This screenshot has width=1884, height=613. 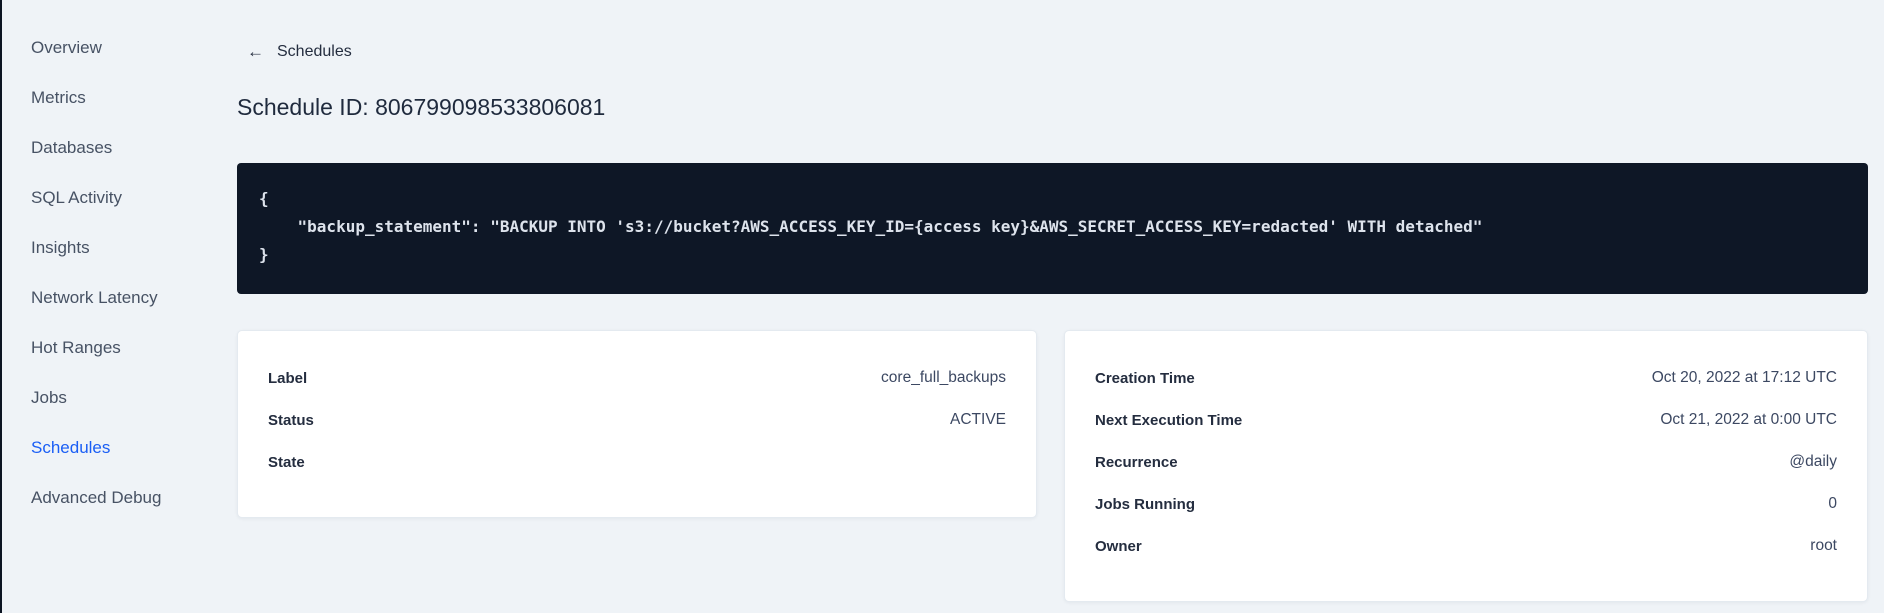 I want to click on back-link-label: Schedules, so click(x=314, y=51).